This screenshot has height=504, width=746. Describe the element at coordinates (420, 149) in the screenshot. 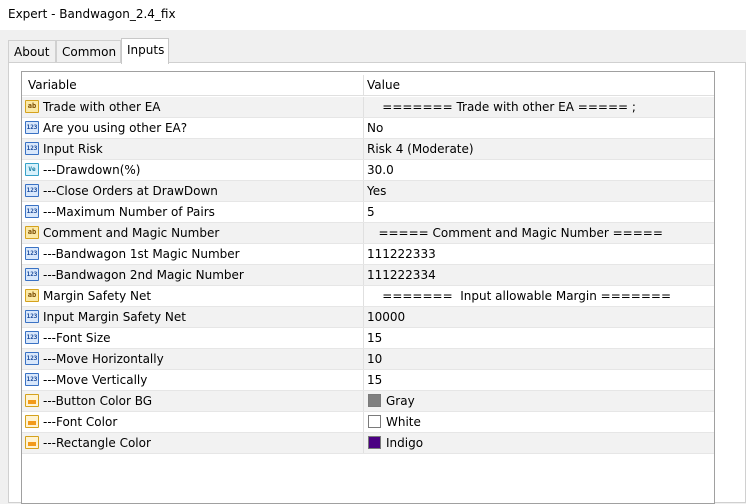

I see `value-text: Risk 4 (Moderate)` at that location.